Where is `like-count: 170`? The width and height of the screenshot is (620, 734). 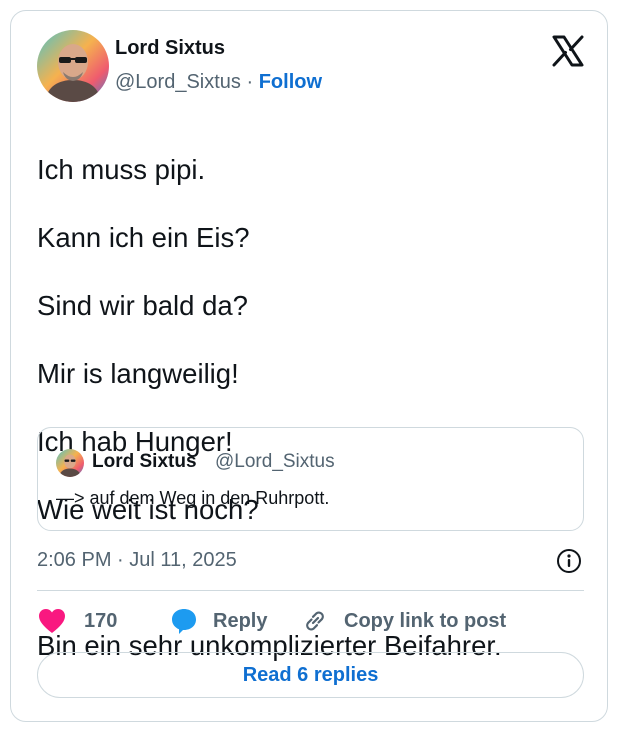 like-count: 170 is located at coordinates (101, 620).